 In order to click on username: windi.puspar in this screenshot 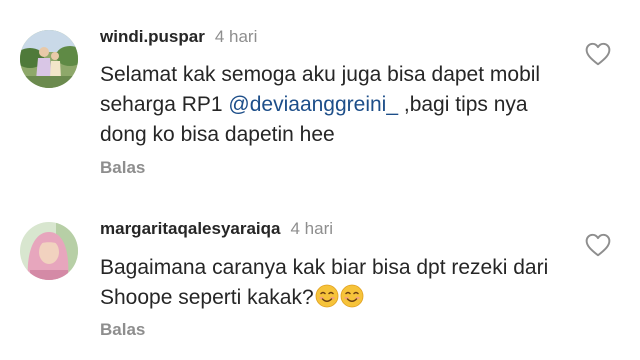, I will do `click(152, 36)`.